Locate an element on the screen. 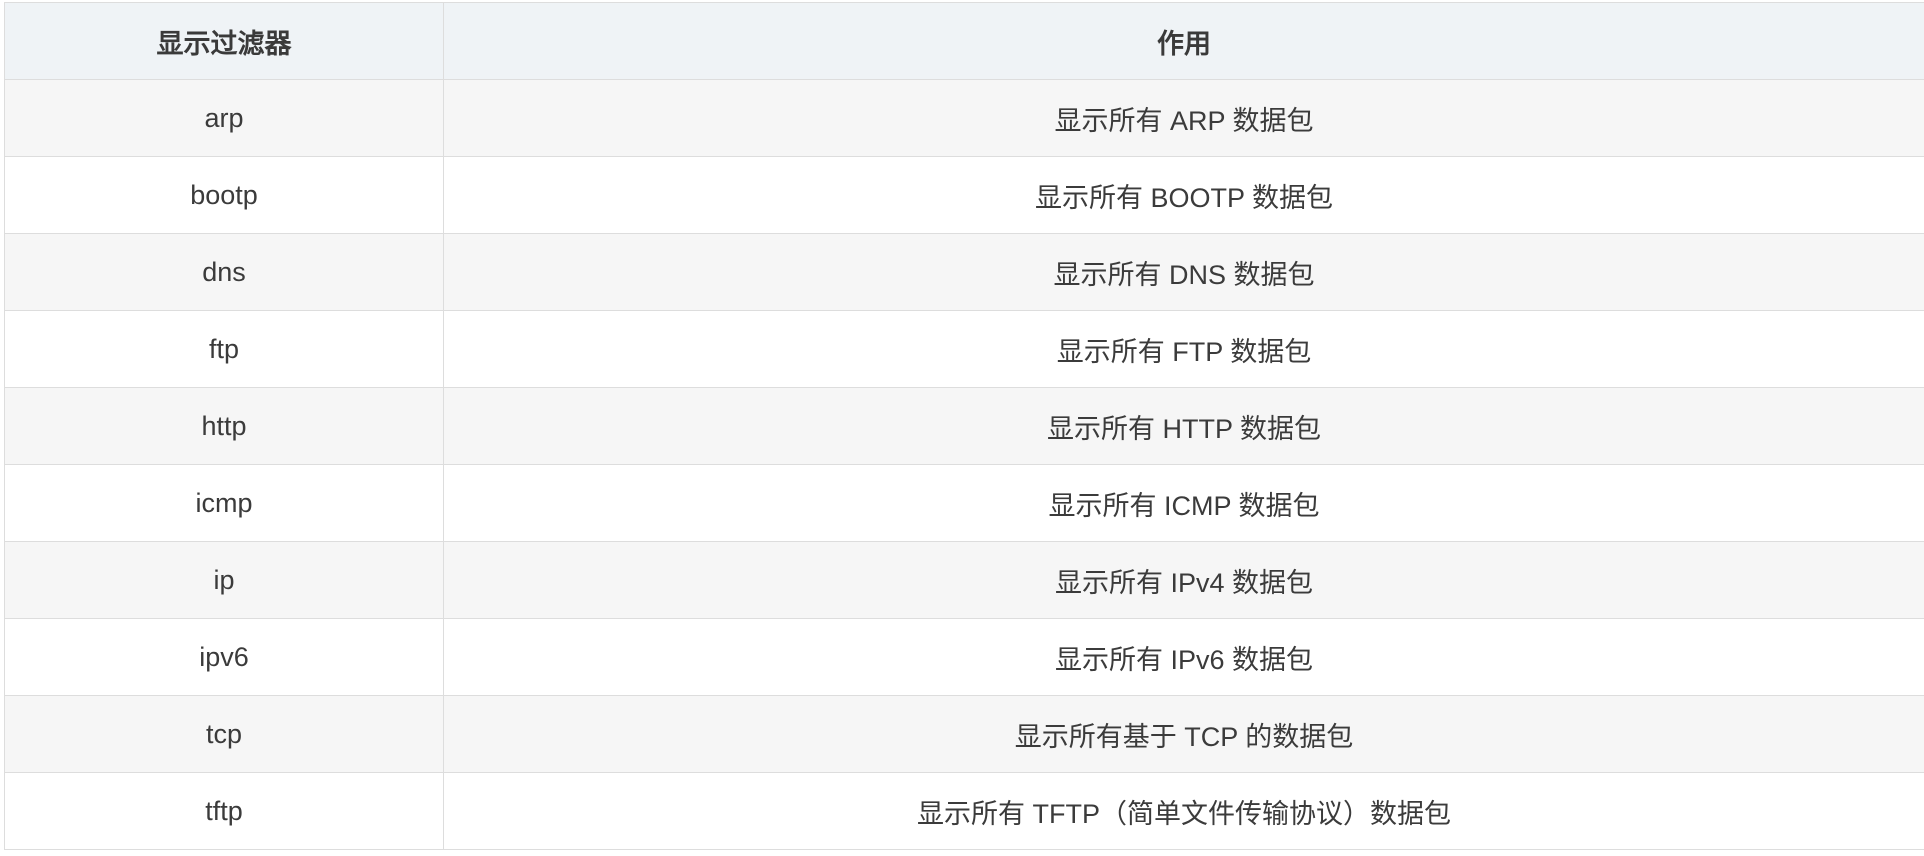  filter-cell: tcp is located at coordinates (224, 734).